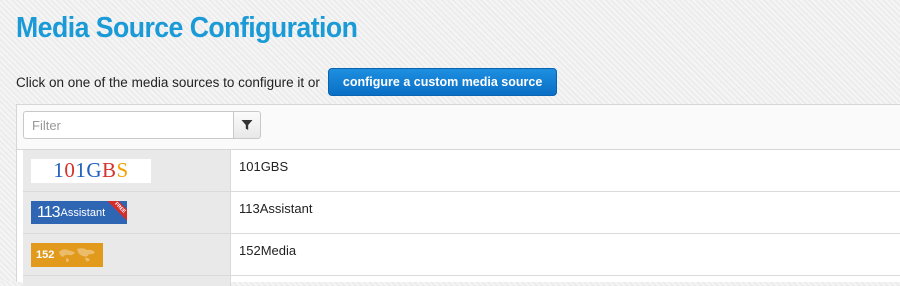 The height and width of the screenshot is (286, 900). Describe the element at coordinates (268, 250) in the screenshot. I see `media-source-name: 152Media` at that location.